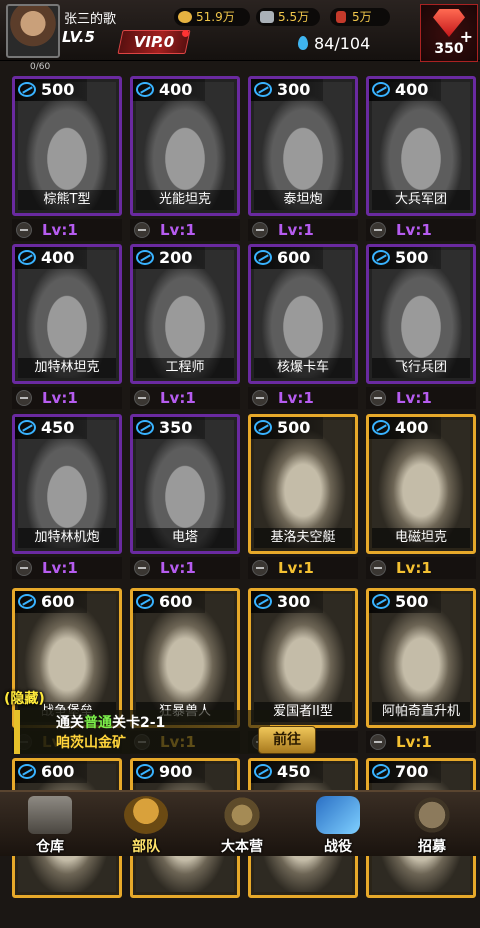  I want to click on unit-cost-value: 600, so click(58, 601).